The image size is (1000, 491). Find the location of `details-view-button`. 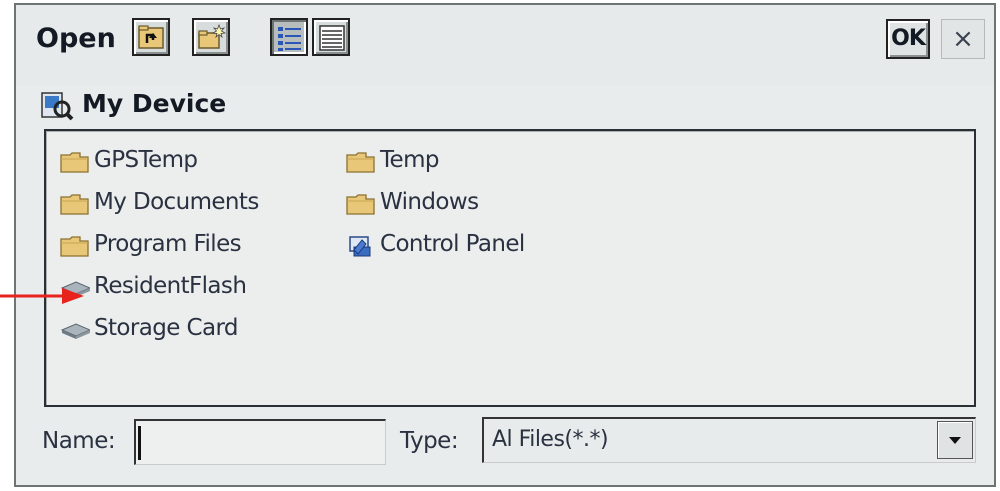

details-view-button is located at coordinates (331, 37).